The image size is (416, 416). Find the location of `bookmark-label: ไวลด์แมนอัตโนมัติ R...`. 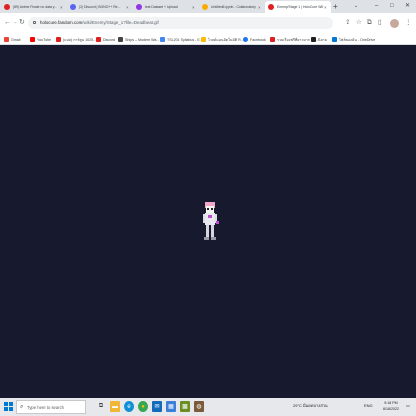

bookmark-label: ไวลด์แมนอัตโนมัติ R... is located at coordinates (226, 39).